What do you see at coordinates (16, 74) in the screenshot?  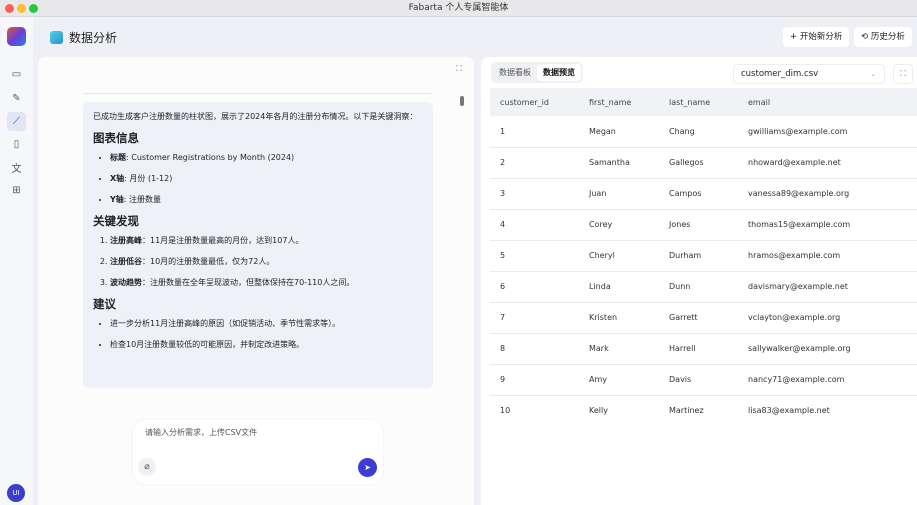 I see `chat-icon: ▭` at bounding box center [16, 74].